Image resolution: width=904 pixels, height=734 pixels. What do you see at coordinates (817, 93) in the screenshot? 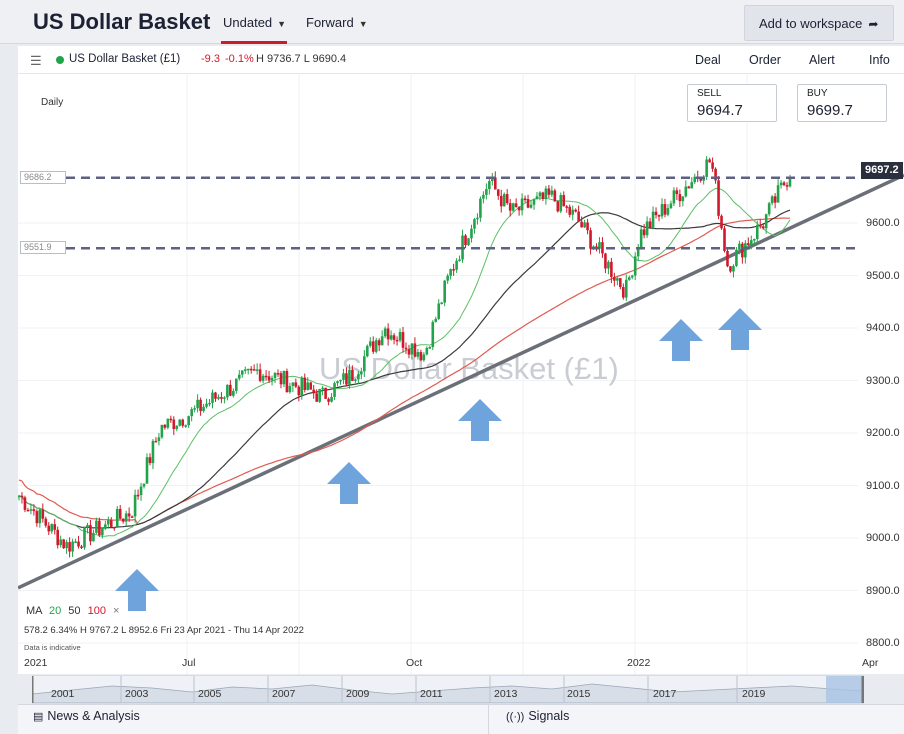
I see `buy-label: BUY` at bounding box center [817, 93].